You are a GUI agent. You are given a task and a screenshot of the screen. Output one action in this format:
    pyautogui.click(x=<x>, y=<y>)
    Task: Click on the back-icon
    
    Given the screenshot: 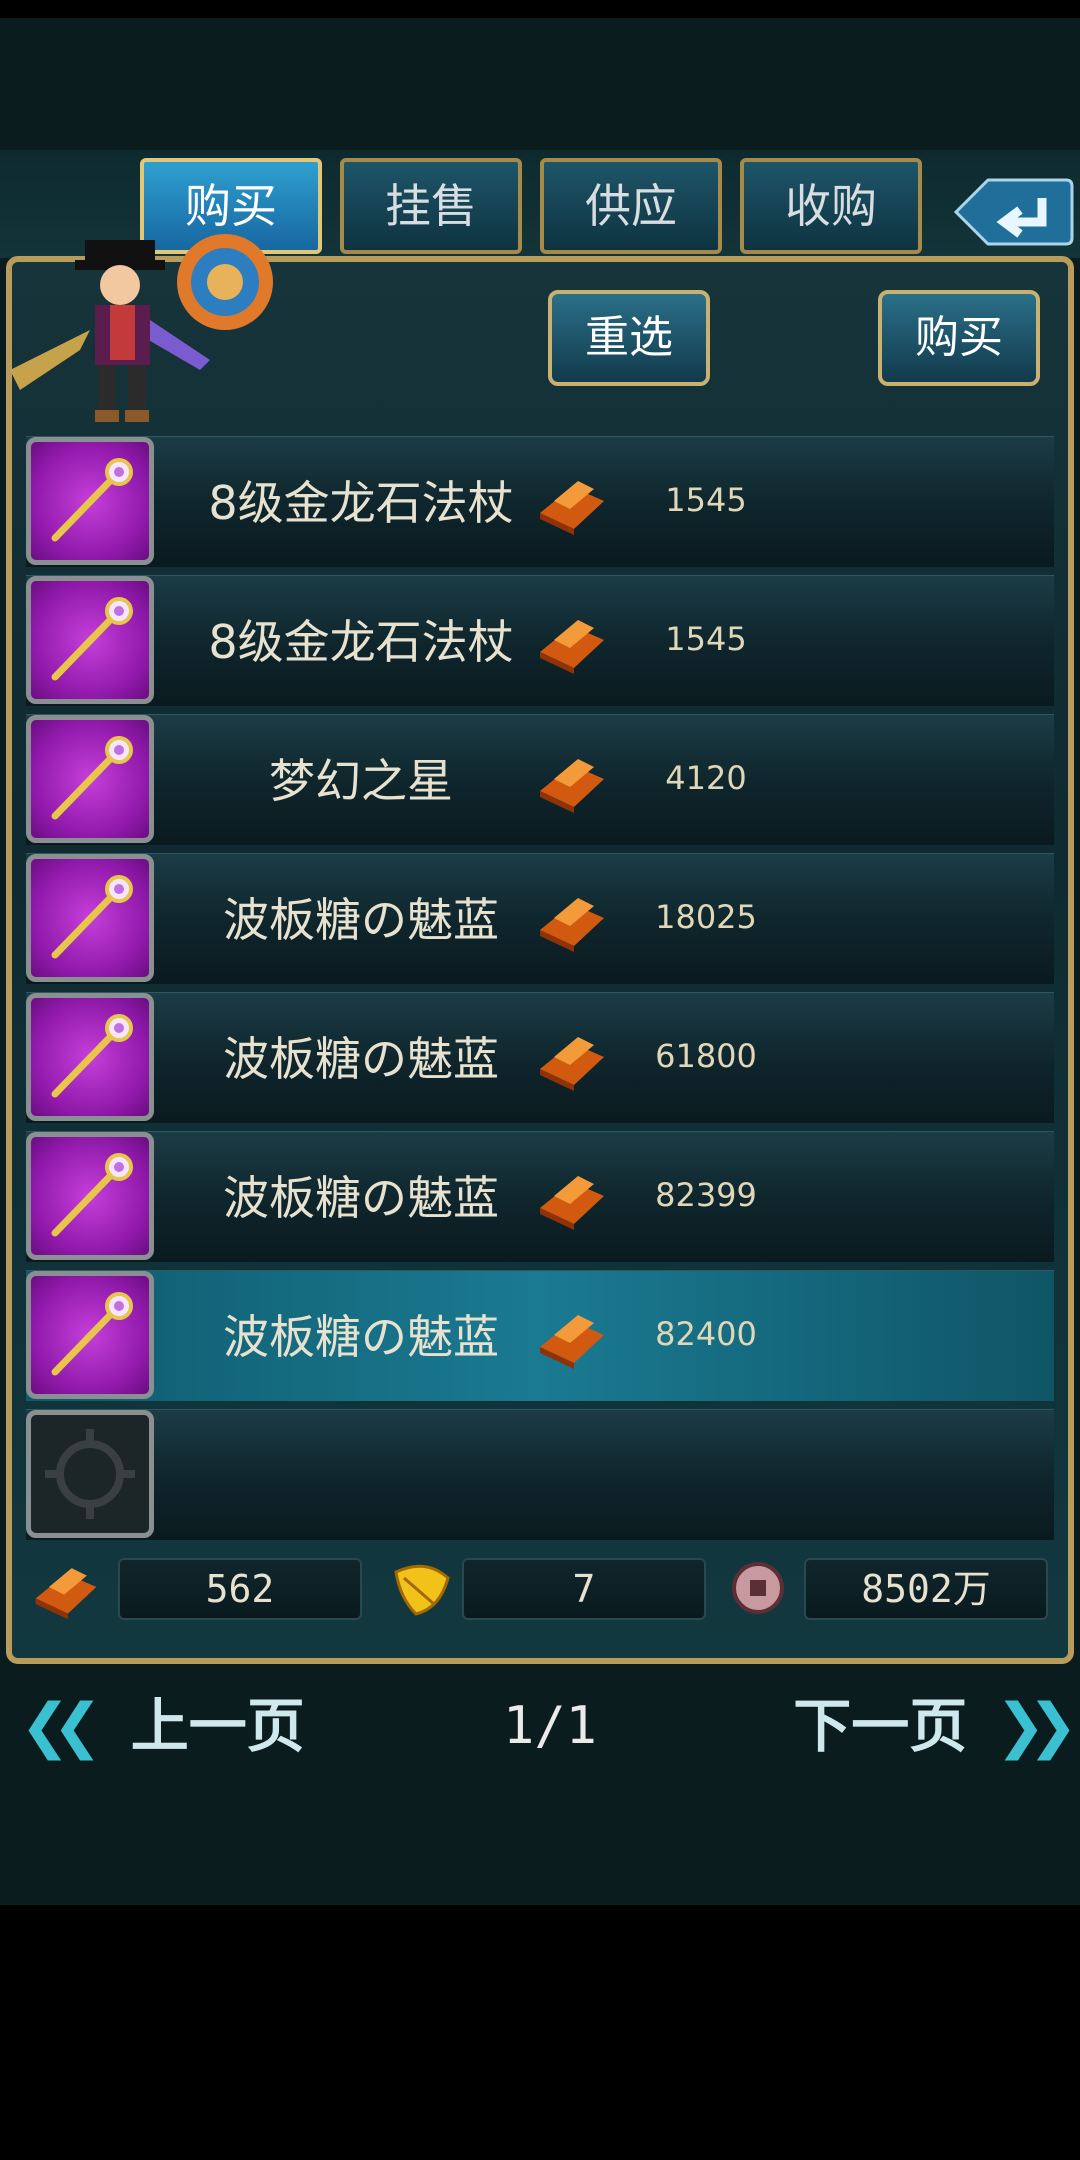 What is the action you would take?
    pyautogui.click(x=1010, y=212)
    